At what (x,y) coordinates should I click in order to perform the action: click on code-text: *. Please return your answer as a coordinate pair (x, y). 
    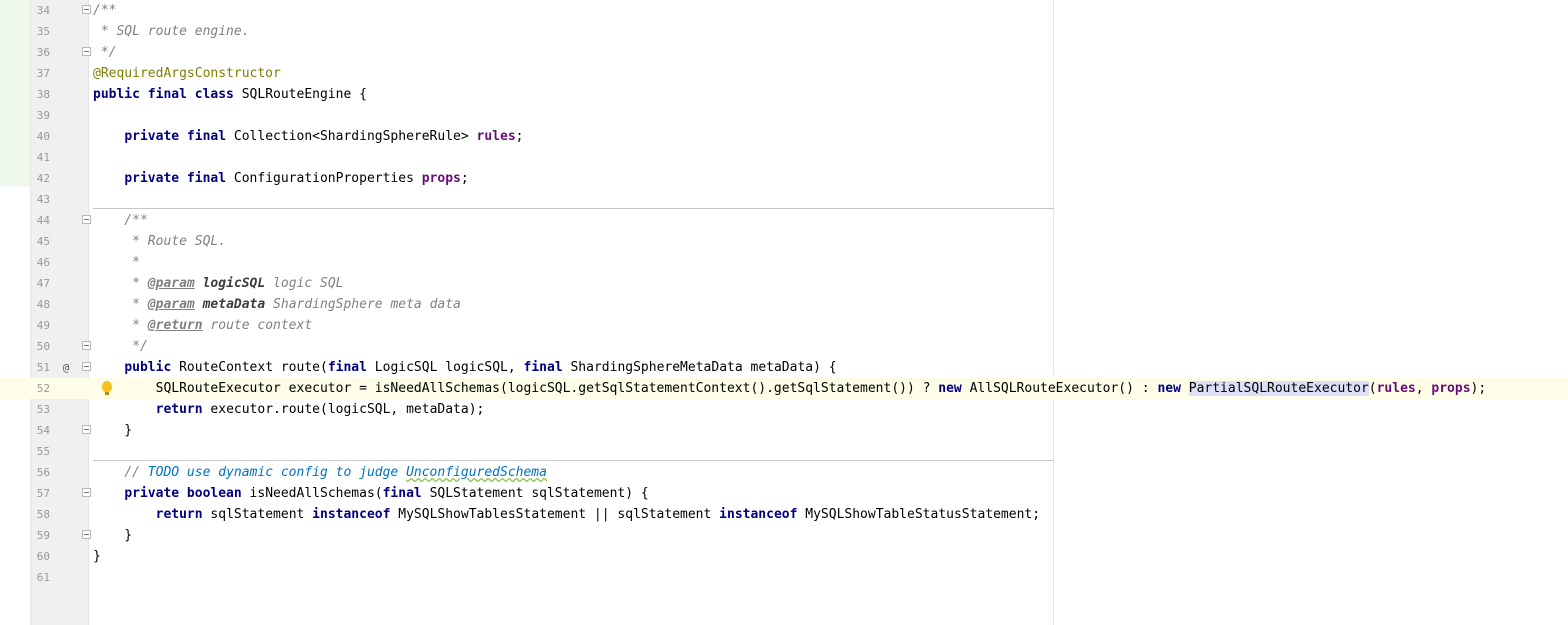
    Looking at the image, I should click on (116, 262).